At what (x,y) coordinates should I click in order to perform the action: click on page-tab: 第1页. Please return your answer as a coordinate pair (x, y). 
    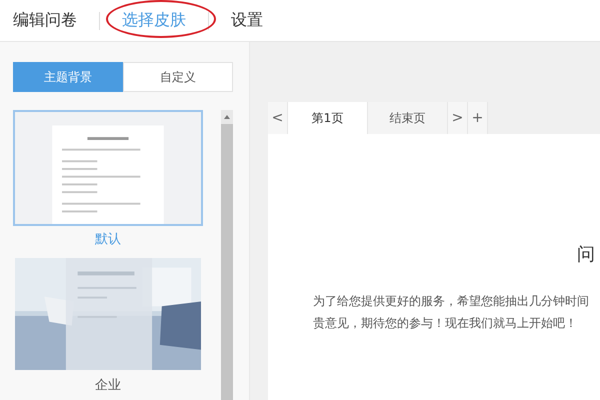
    Looking at the image, I should click on (328, 118).